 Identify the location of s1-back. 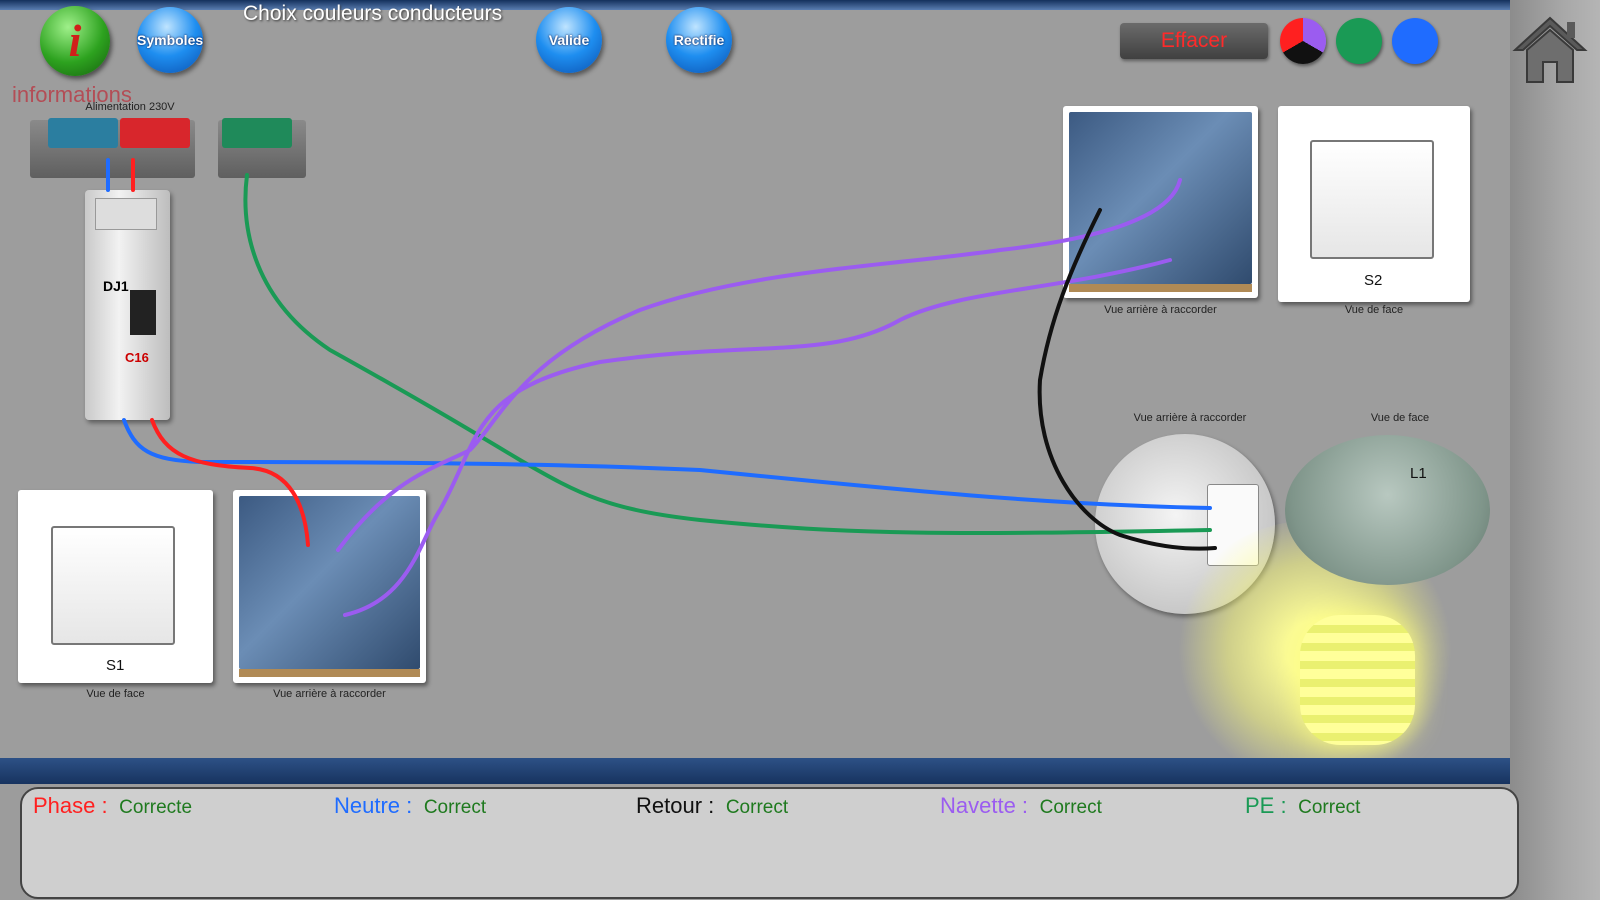
(329, 586).